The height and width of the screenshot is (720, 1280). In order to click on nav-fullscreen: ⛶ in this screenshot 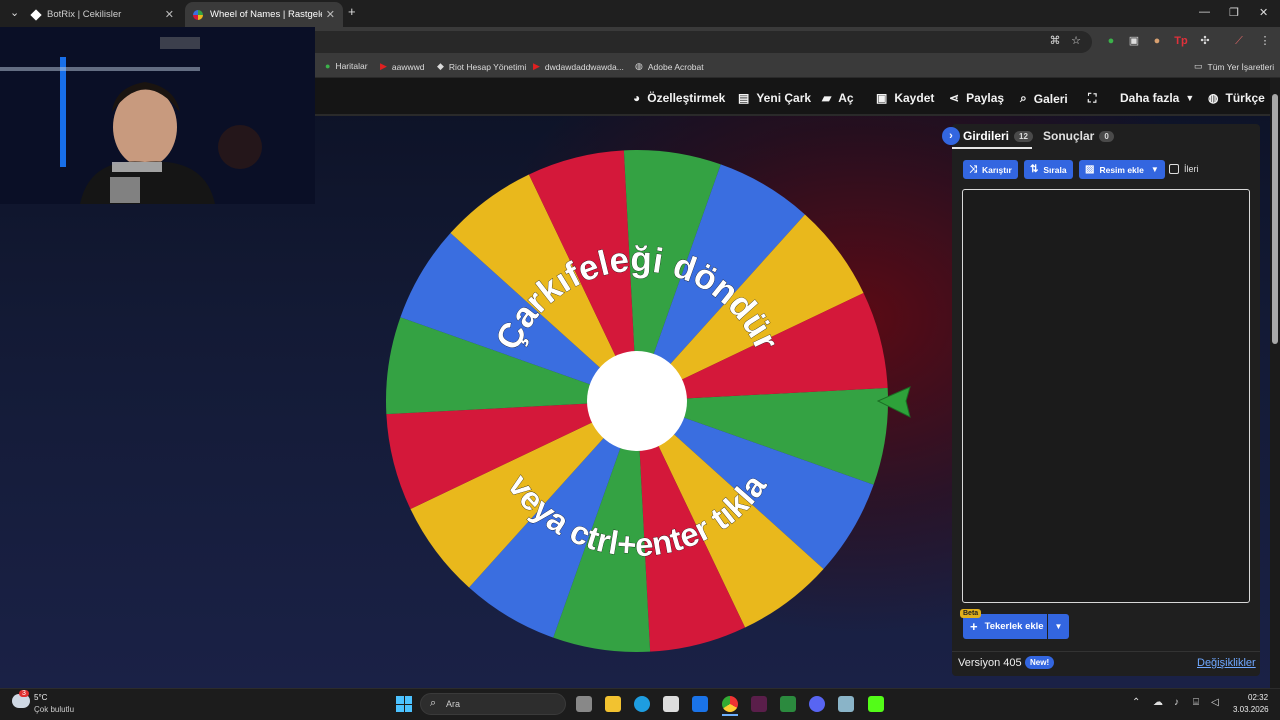, I will do `click(1095, 98)`.